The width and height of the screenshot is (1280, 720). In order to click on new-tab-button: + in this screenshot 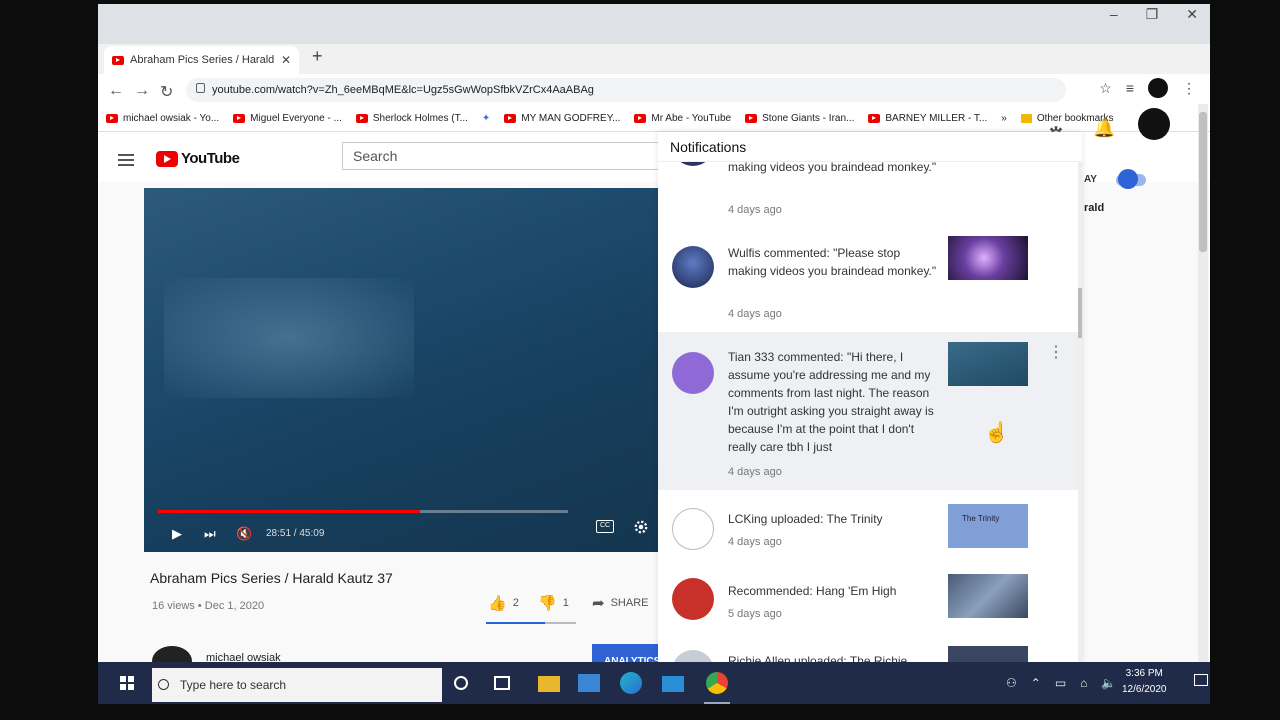, I will do `click(317, 56)`.